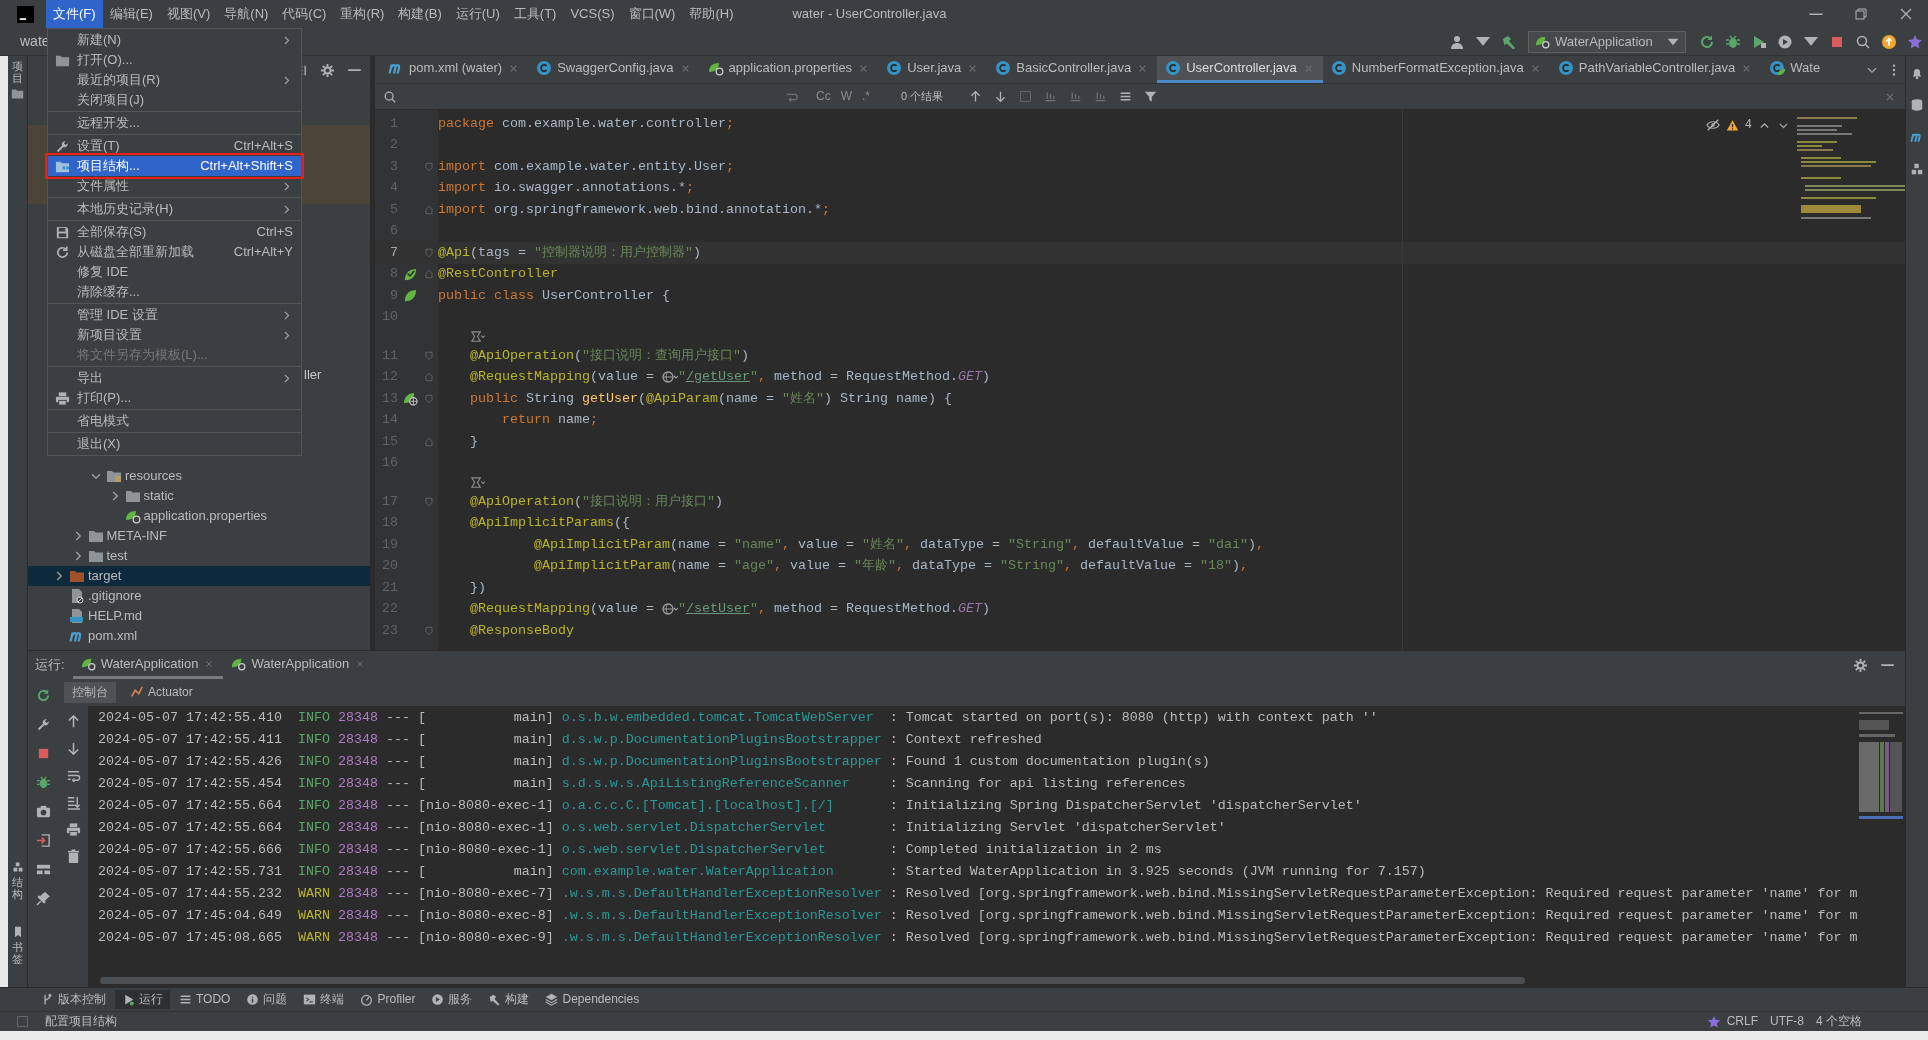 This screenshot has width=1928, height=1040. Describe the element at coordinates (1072, 69) in the screenshot. I see `editor-tab: BasicController.java` at that location.